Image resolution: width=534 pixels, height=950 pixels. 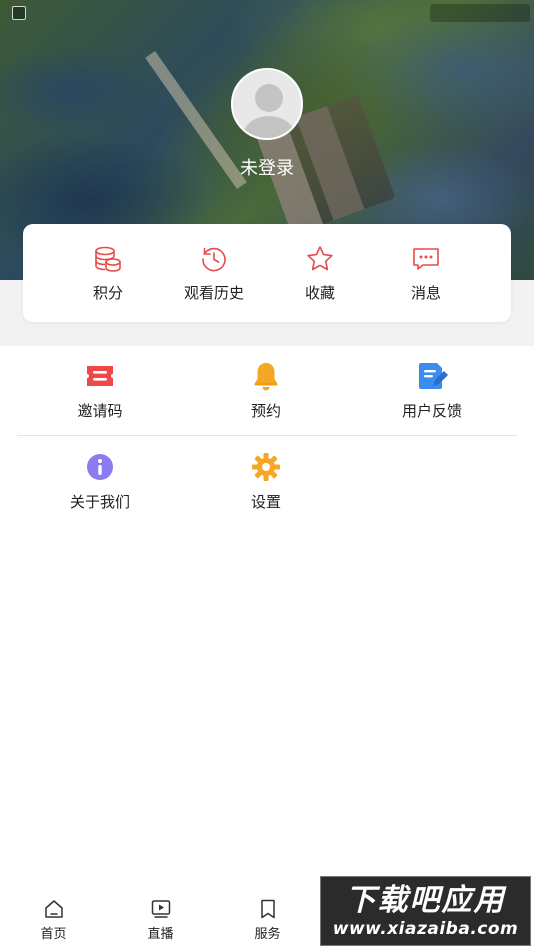 I want to click on tab-live: 直播, so click(x=160, y=920).